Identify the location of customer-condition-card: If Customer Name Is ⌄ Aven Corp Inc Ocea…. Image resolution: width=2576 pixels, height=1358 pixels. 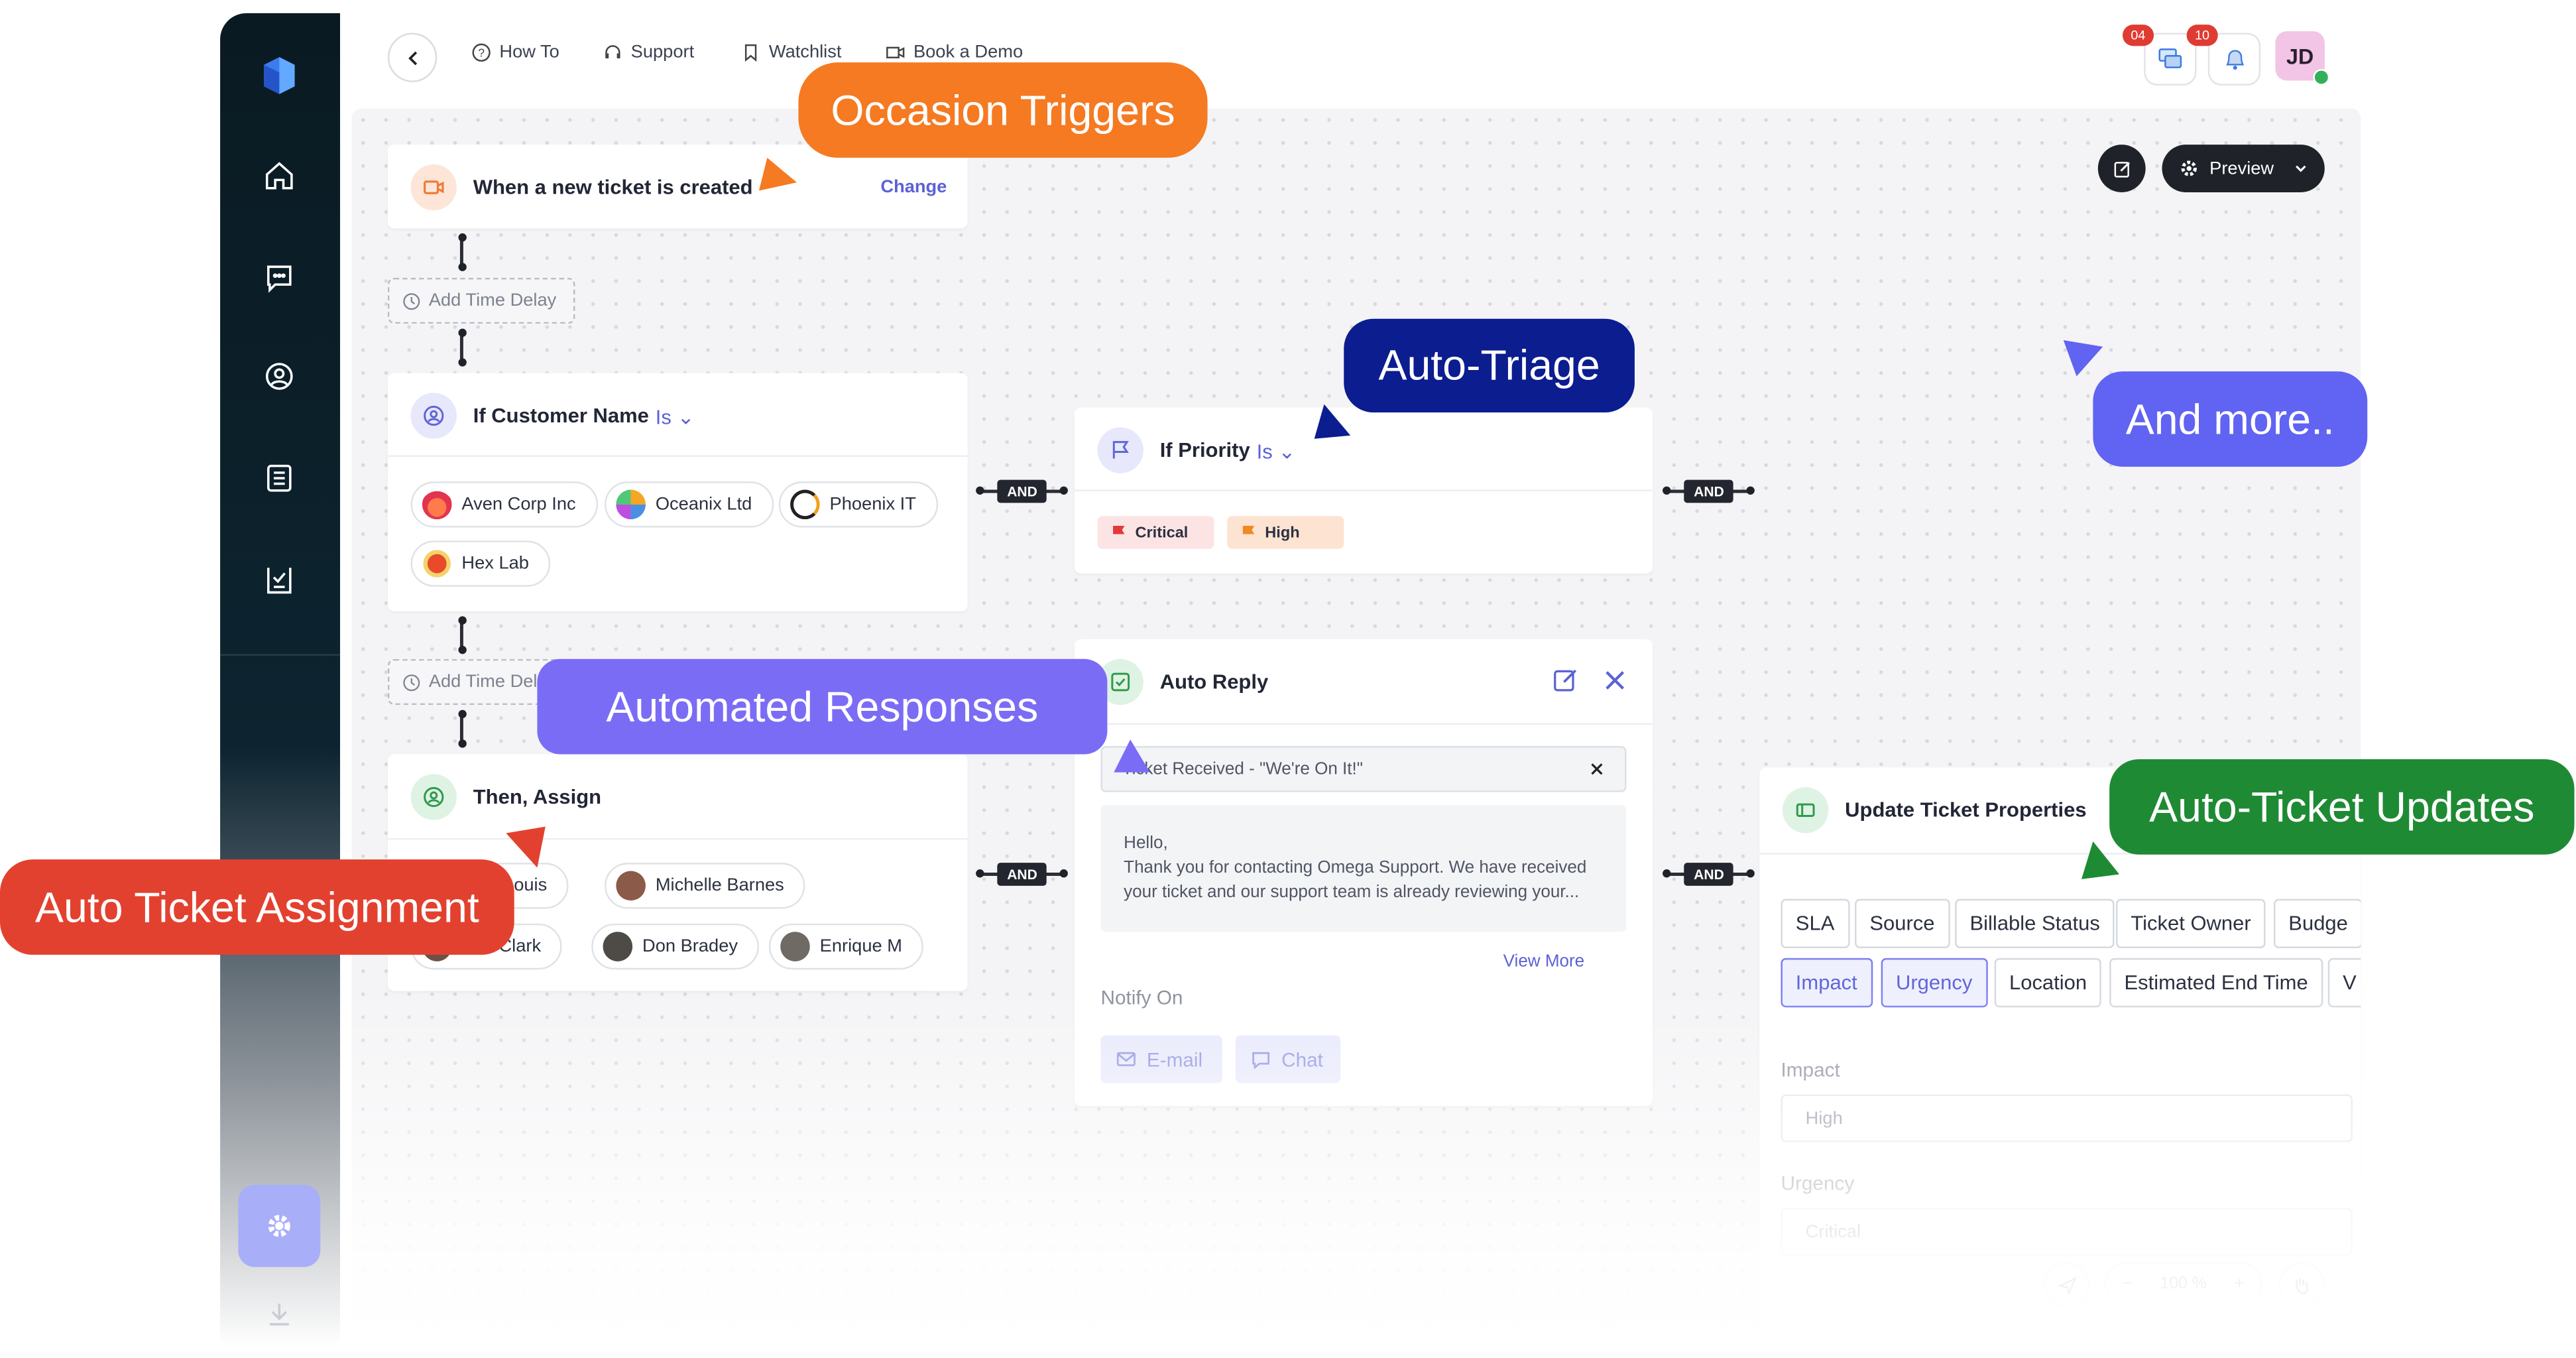
(677, 492).